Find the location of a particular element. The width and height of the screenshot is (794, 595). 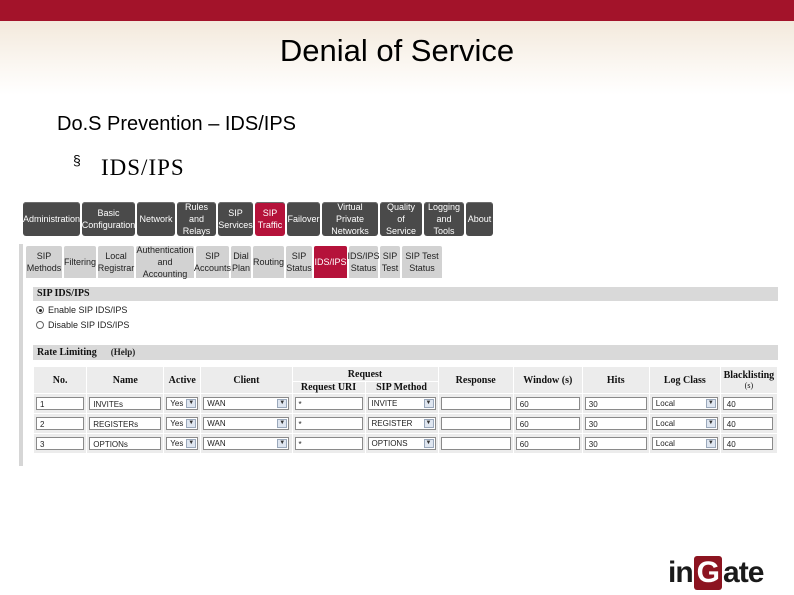

top-nav-rules-and-relays: Rules and Relays is located at coordinates (196, 219).